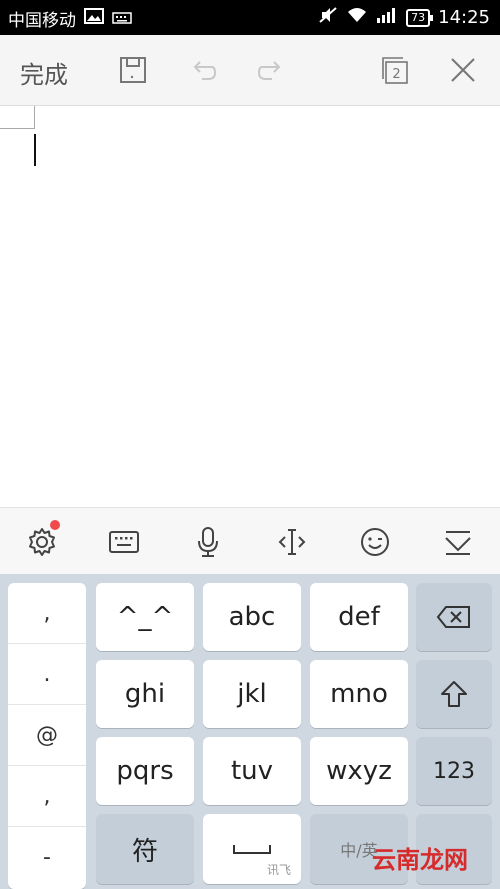  Describe the element at coordinates (420, 17) in the screenshot. I see `battery-indicator: 73` at that location.